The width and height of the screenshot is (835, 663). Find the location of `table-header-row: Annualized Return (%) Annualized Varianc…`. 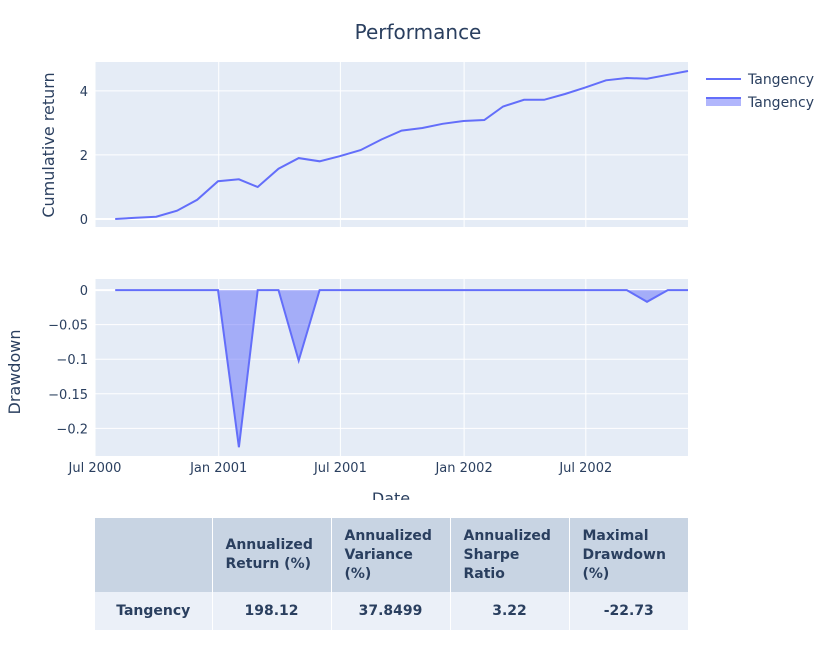

table-header-row: Annualized Return (%) Annualized Varianc… is located at coordinates (391, 555).